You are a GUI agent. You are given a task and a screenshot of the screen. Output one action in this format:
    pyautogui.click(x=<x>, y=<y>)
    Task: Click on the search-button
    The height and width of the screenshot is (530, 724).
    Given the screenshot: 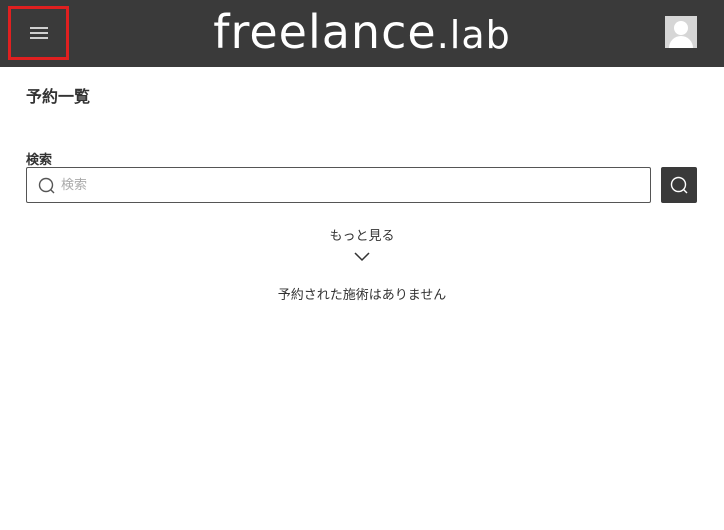 What is the action you would take?
    pyautogui.click(x=679, y=185)
    